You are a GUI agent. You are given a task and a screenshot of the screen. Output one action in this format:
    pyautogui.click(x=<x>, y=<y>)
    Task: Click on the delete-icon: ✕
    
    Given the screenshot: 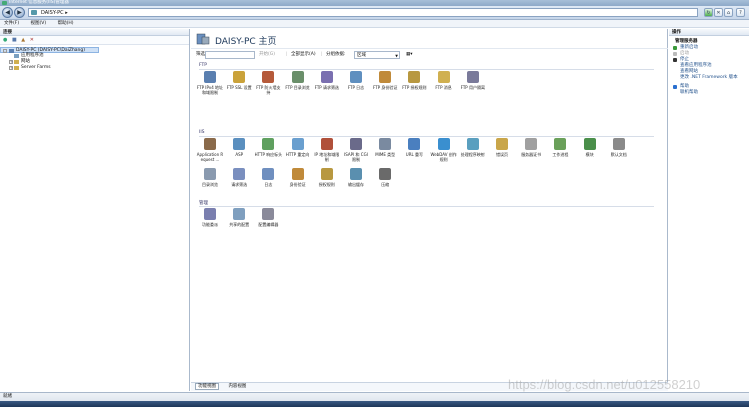 What is the action you would take?
    pyautogui.click(x=32, y=40)
    